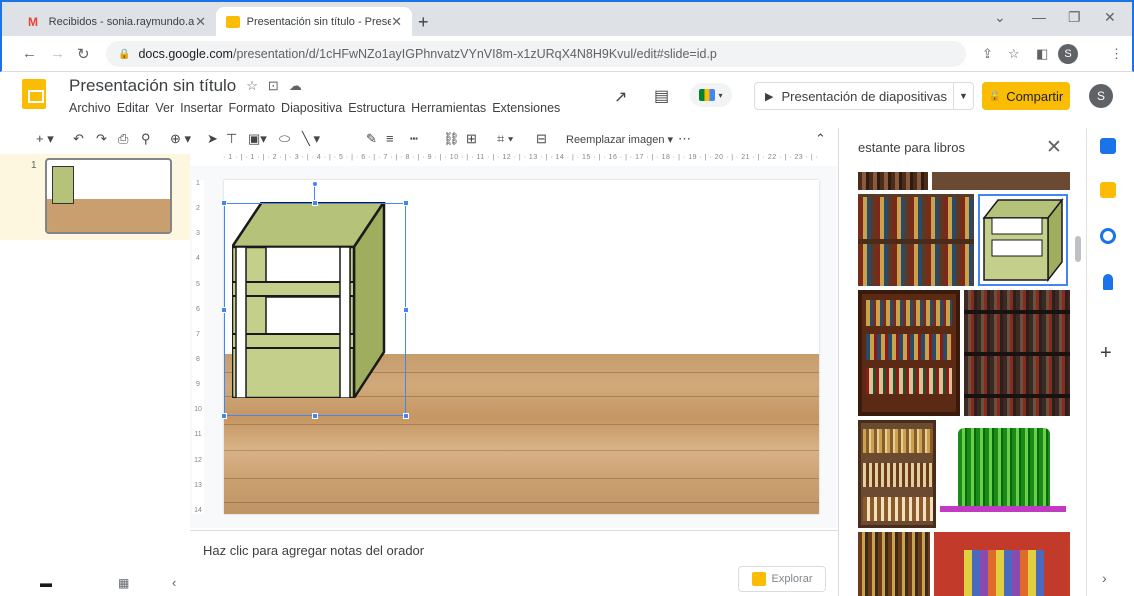 The height and width of the screenshot is (596, 1134). I want to click on menu-diapositiva: Diapositiva, so click(311, 108).